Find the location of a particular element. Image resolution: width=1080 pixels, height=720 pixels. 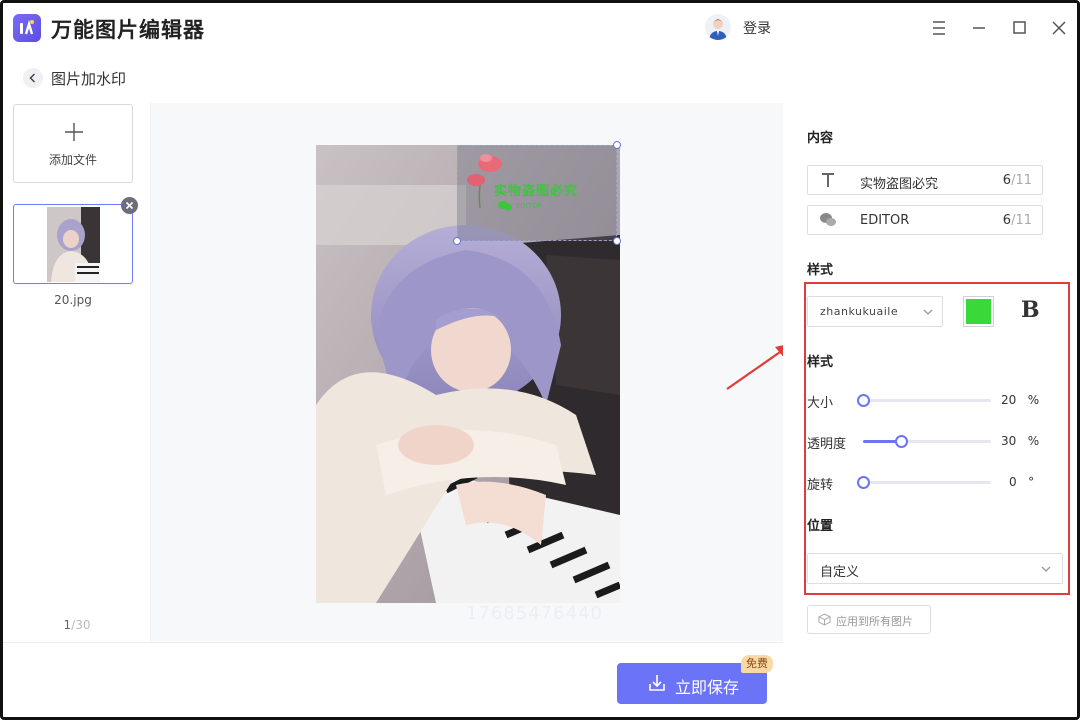

rotation-number: 0 is located at coordinates (1013, 482).